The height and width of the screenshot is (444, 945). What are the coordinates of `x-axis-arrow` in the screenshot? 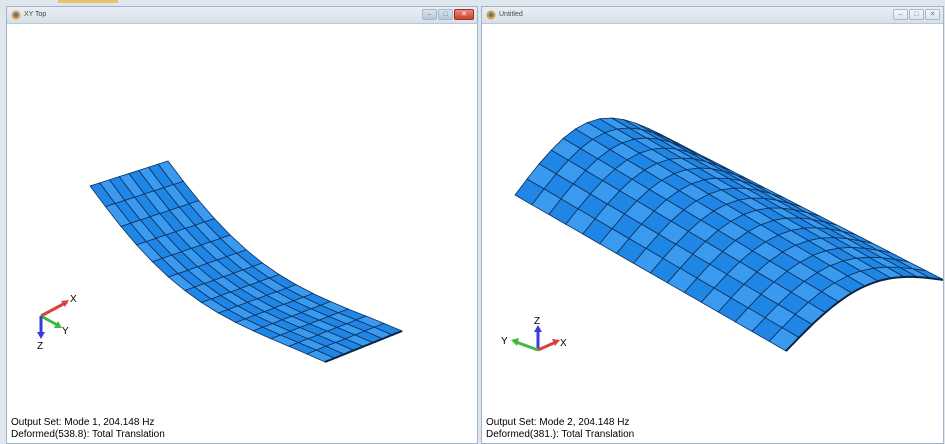 It's located at (547, 346).